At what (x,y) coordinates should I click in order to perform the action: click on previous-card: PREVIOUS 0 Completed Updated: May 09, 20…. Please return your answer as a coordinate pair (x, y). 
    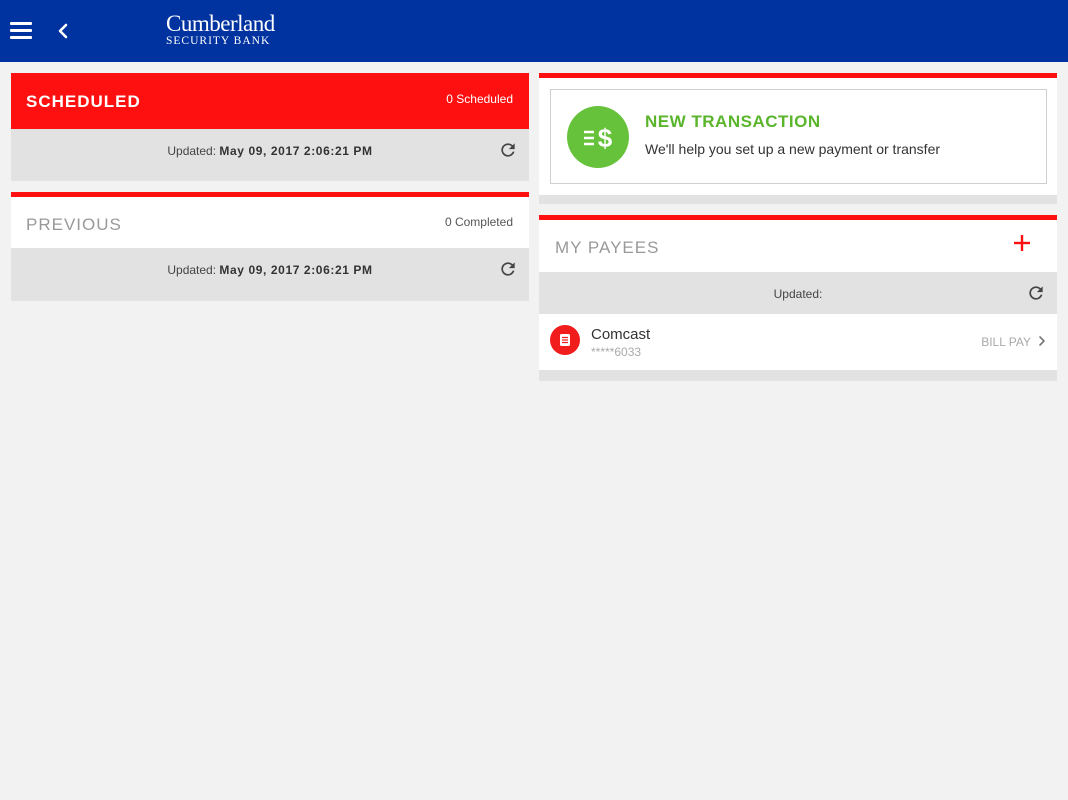
    Looking at the image, I should click on (270, 246).